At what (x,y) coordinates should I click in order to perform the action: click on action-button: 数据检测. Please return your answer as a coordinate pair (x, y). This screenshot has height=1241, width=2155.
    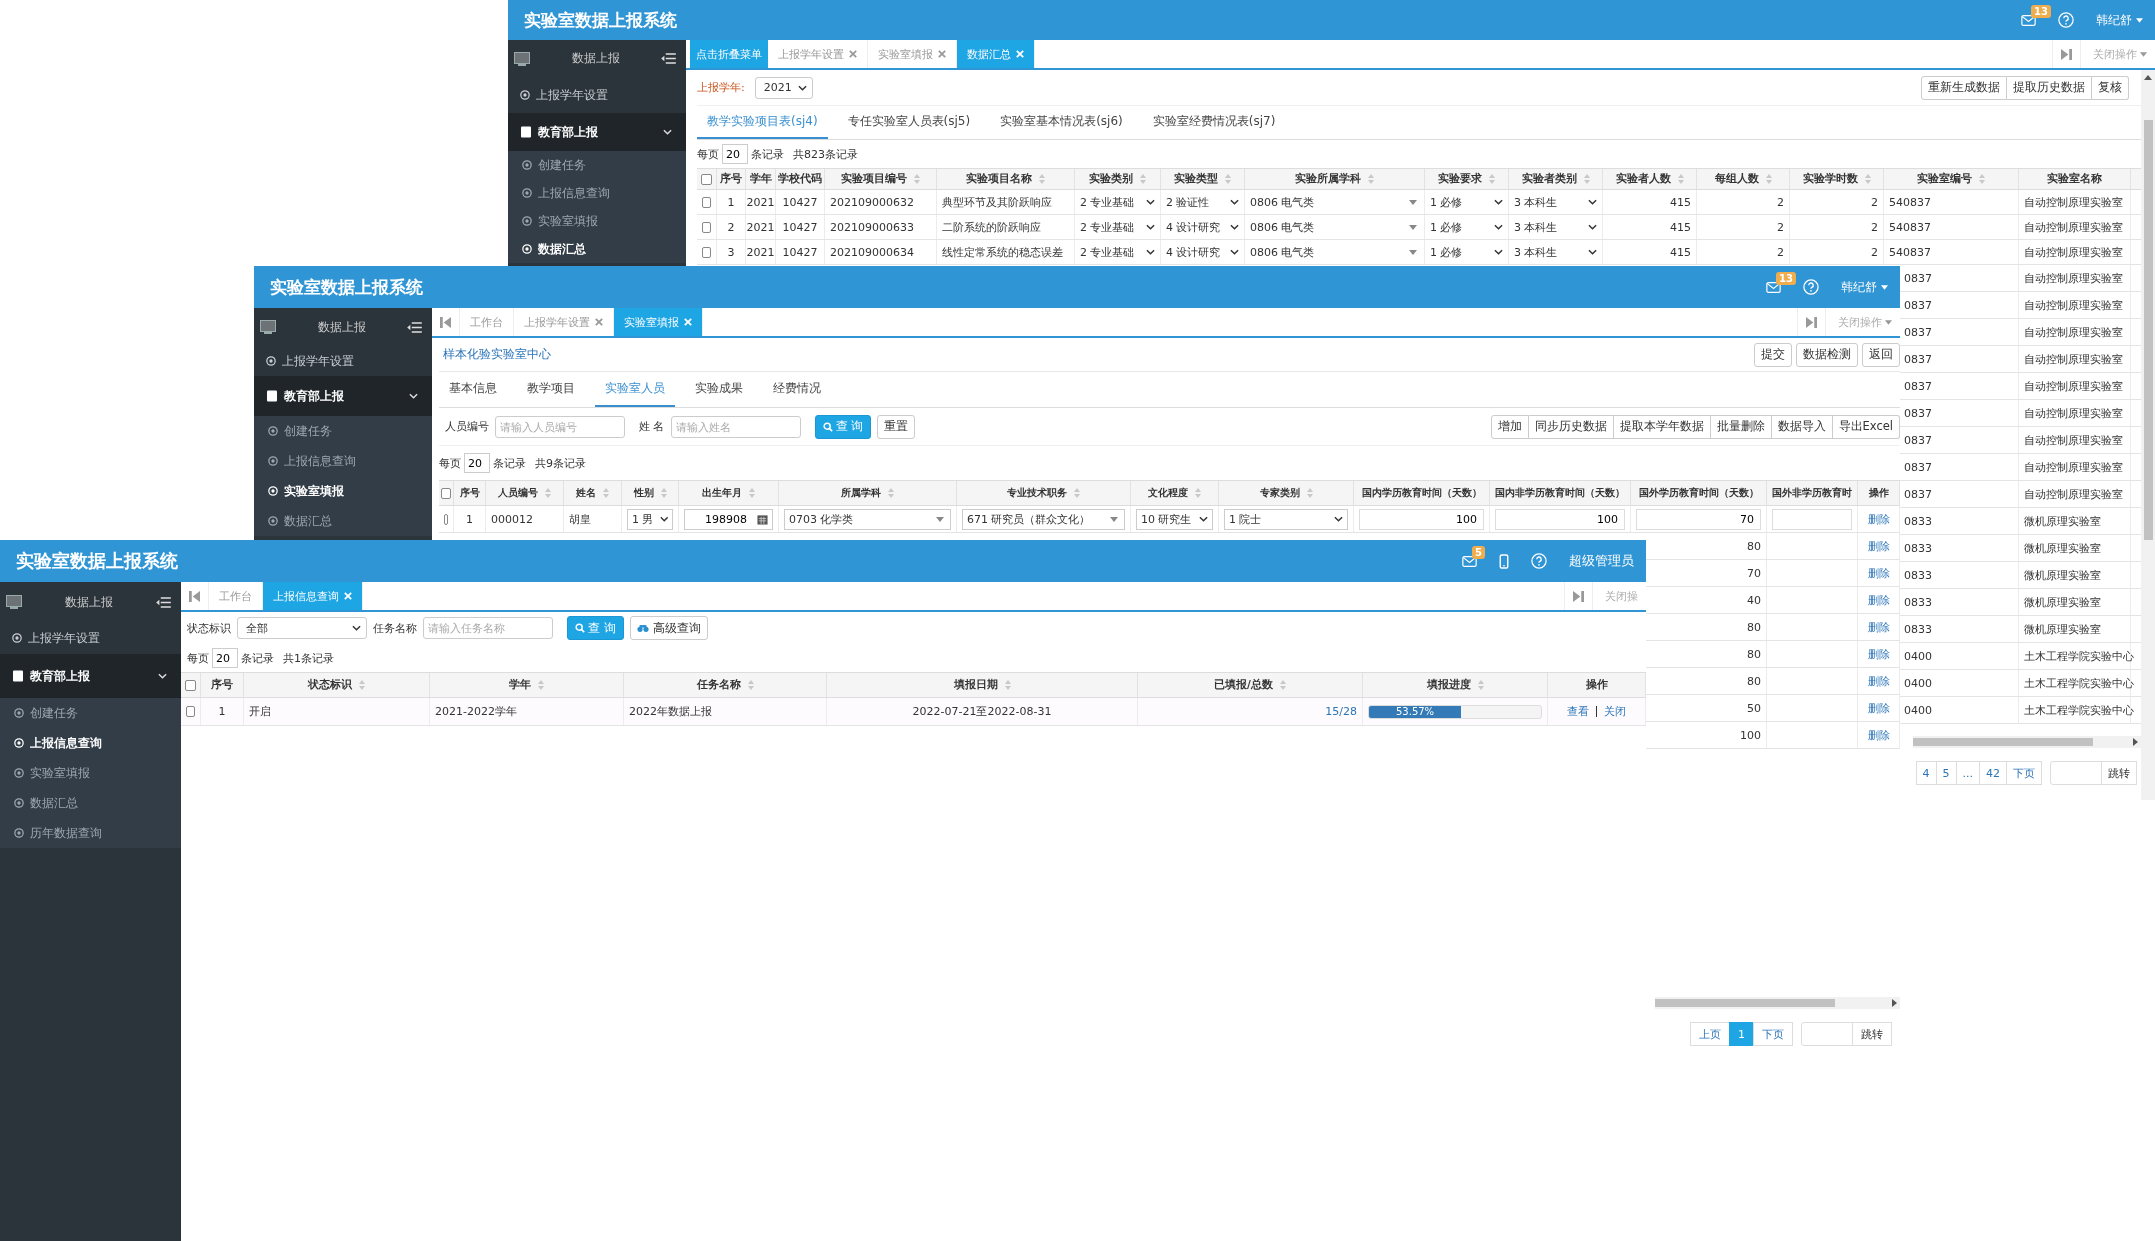
    Looking at the image, I should click on (1827, 354).